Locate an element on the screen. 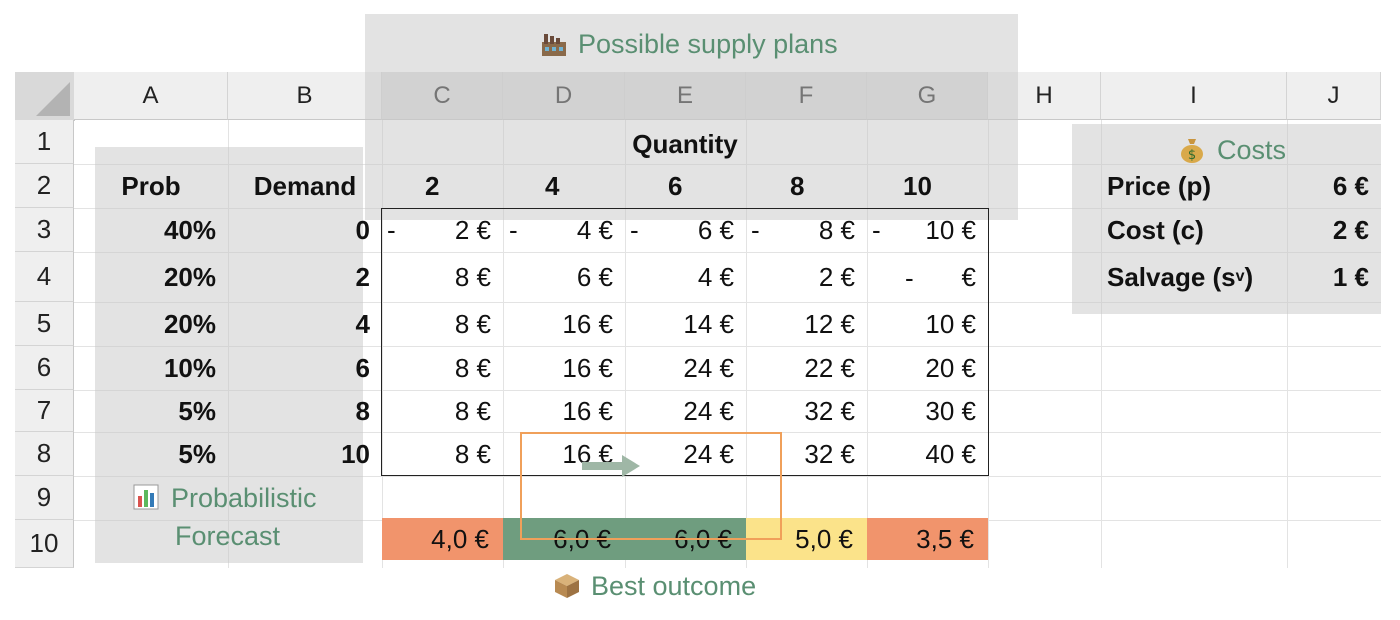 The width and height of the screenshot is (1400, 620). payoff-e6: 24 € is located at coordinates (685, 368).